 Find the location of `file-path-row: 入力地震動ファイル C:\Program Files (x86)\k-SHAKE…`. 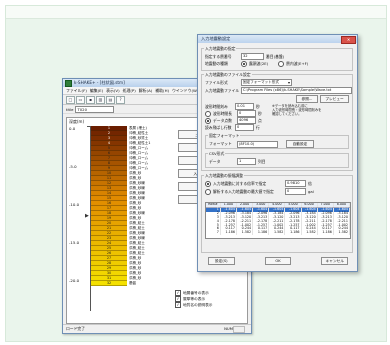

file-path-row: 入力地震動ファイル C:\Program Files (x86)\k-SHAKE… is located at coordinates (278, 90).